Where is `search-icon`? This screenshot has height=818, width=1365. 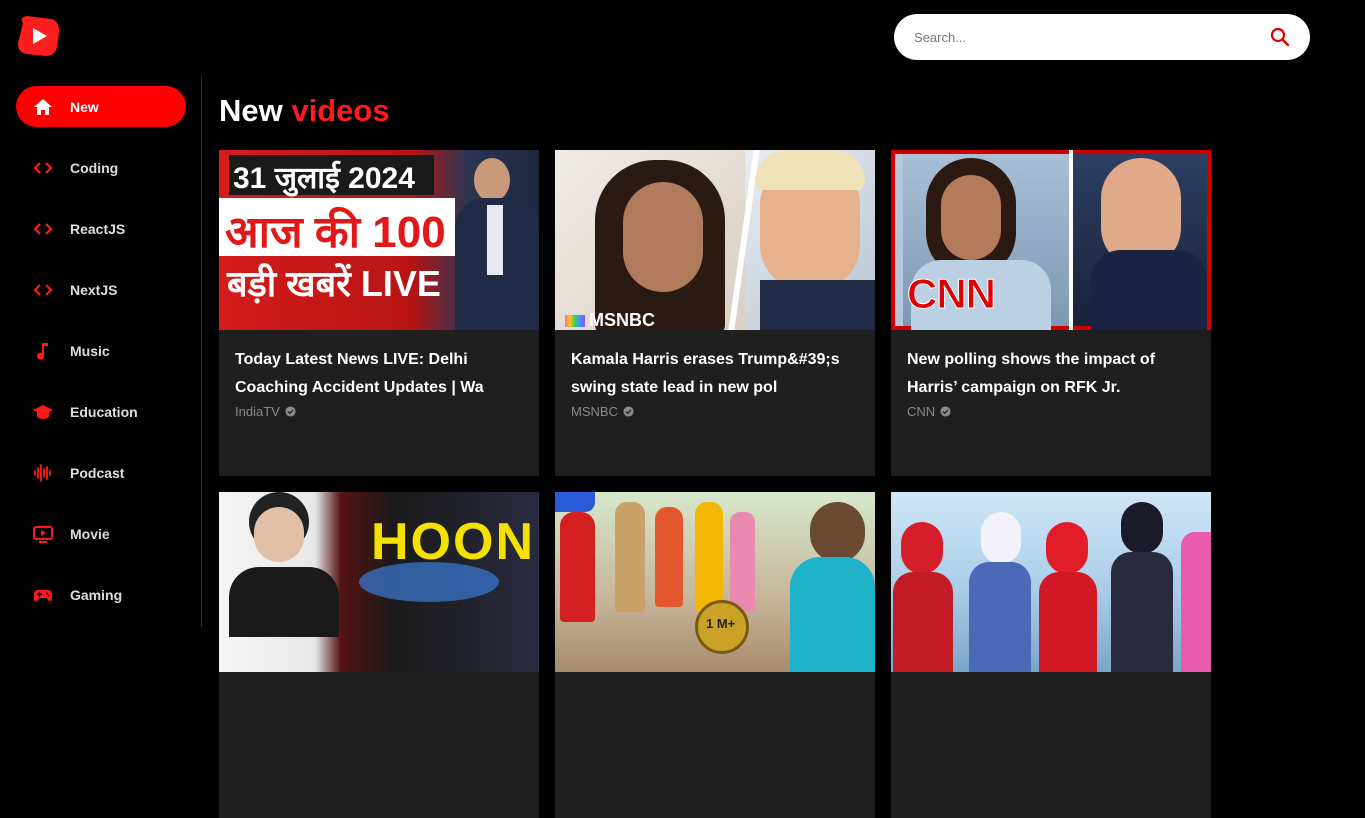 search-icon is located at coordinates (1280, 37).